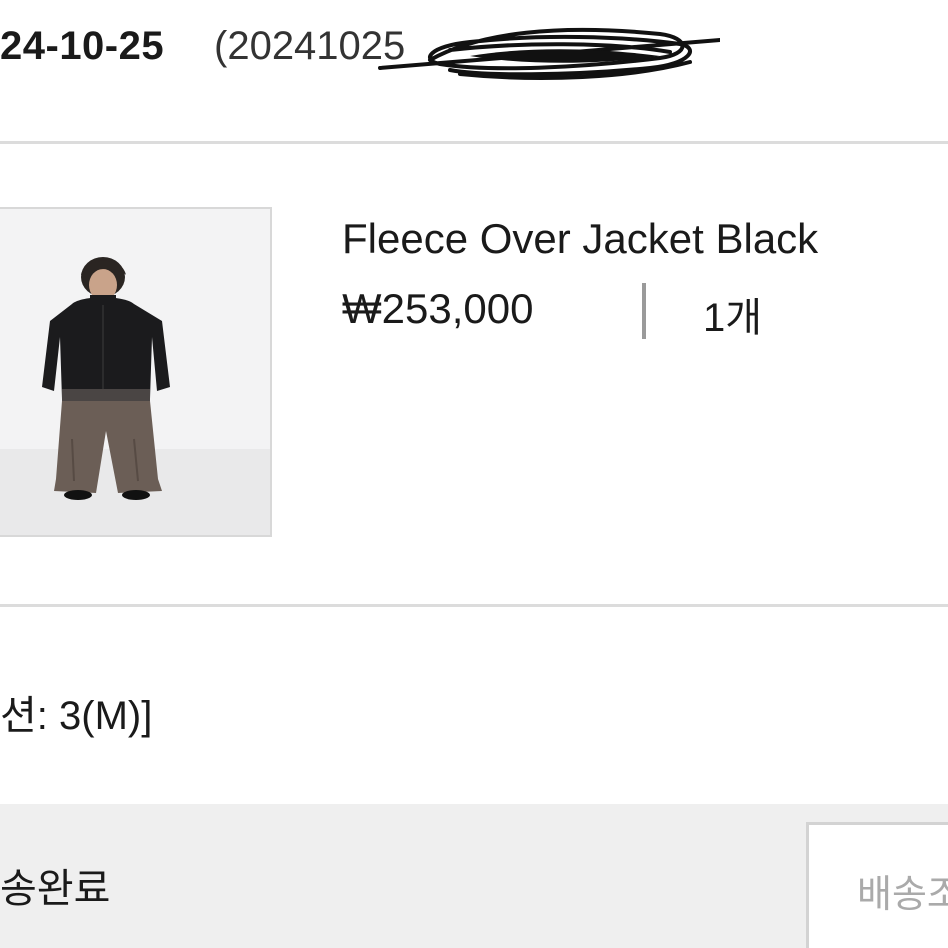  What do you see at coordinates (82, 46) in the screenshot?
I see `order-date: 24-10-25` at bounding box center [82, 46].